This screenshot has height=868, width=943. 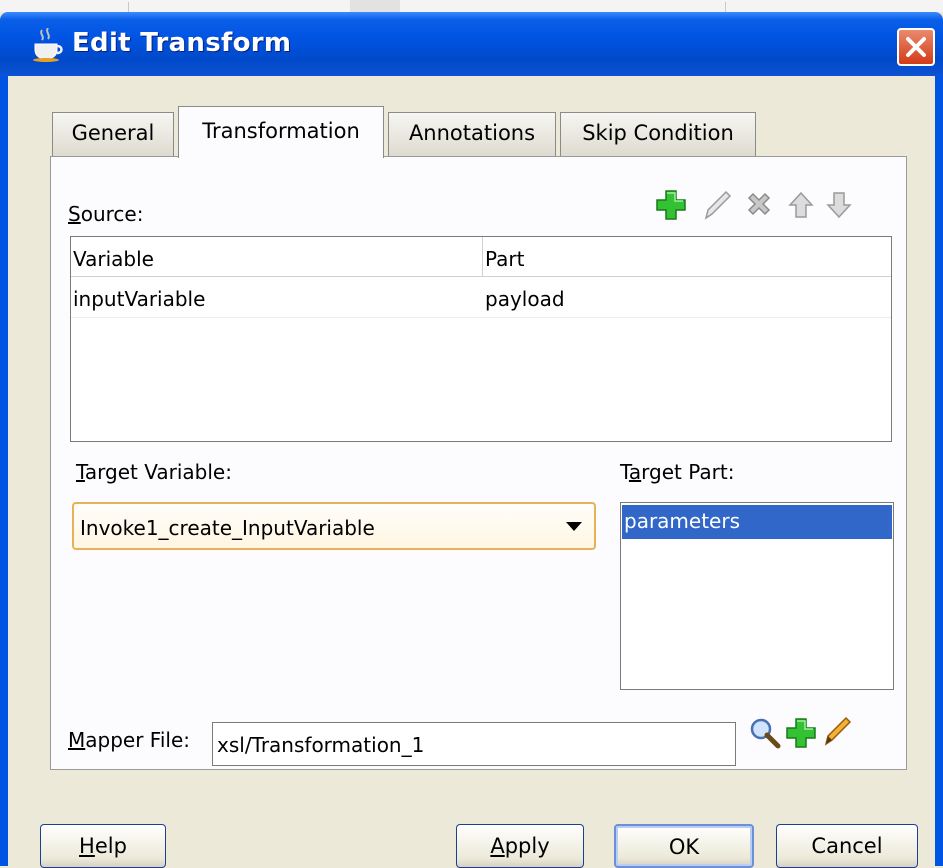 What do you see at coordinates (80, 472) in the screenshot?
I see `target-variable-mnemonic: T` at bounding box center [80, 472].